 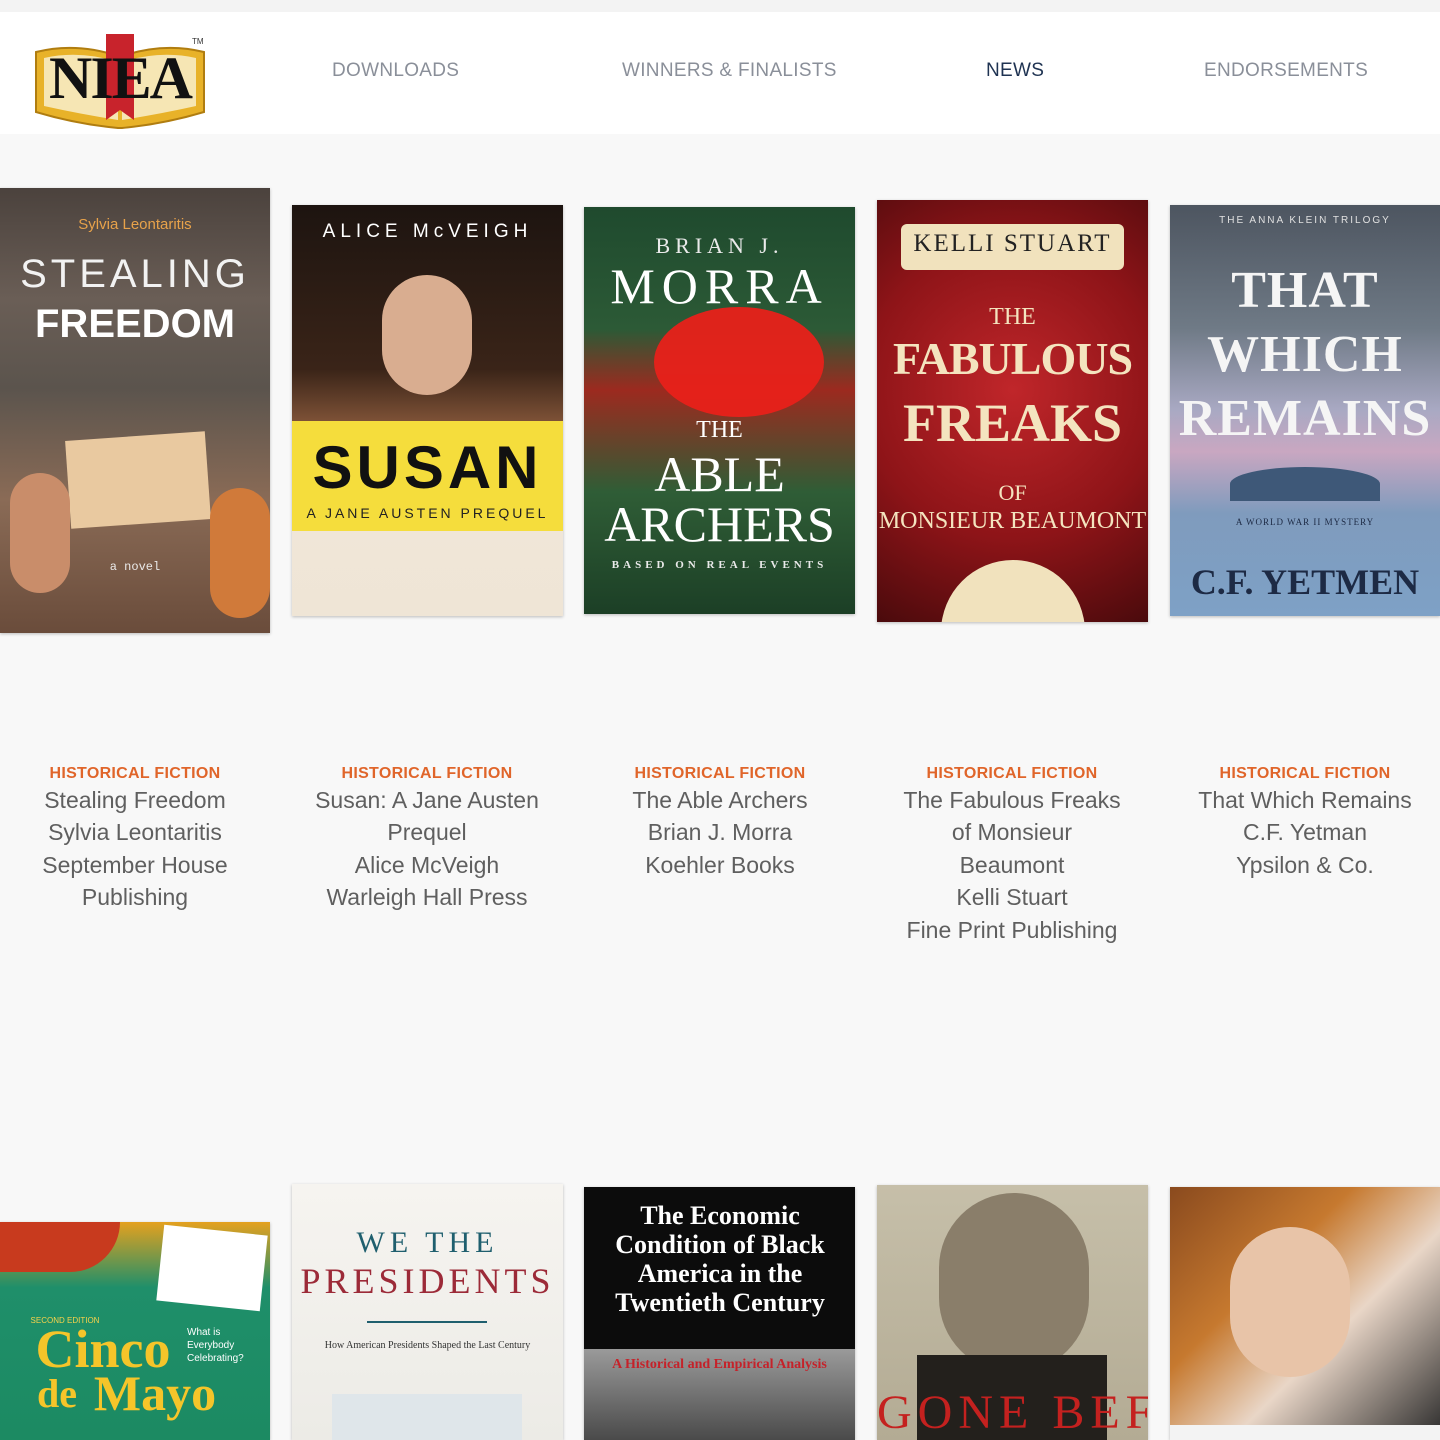 What do you see at coordinates (1013, 591) in the screenshot?
I see `cover-circus-tent` at bounding box center [1013, 591].